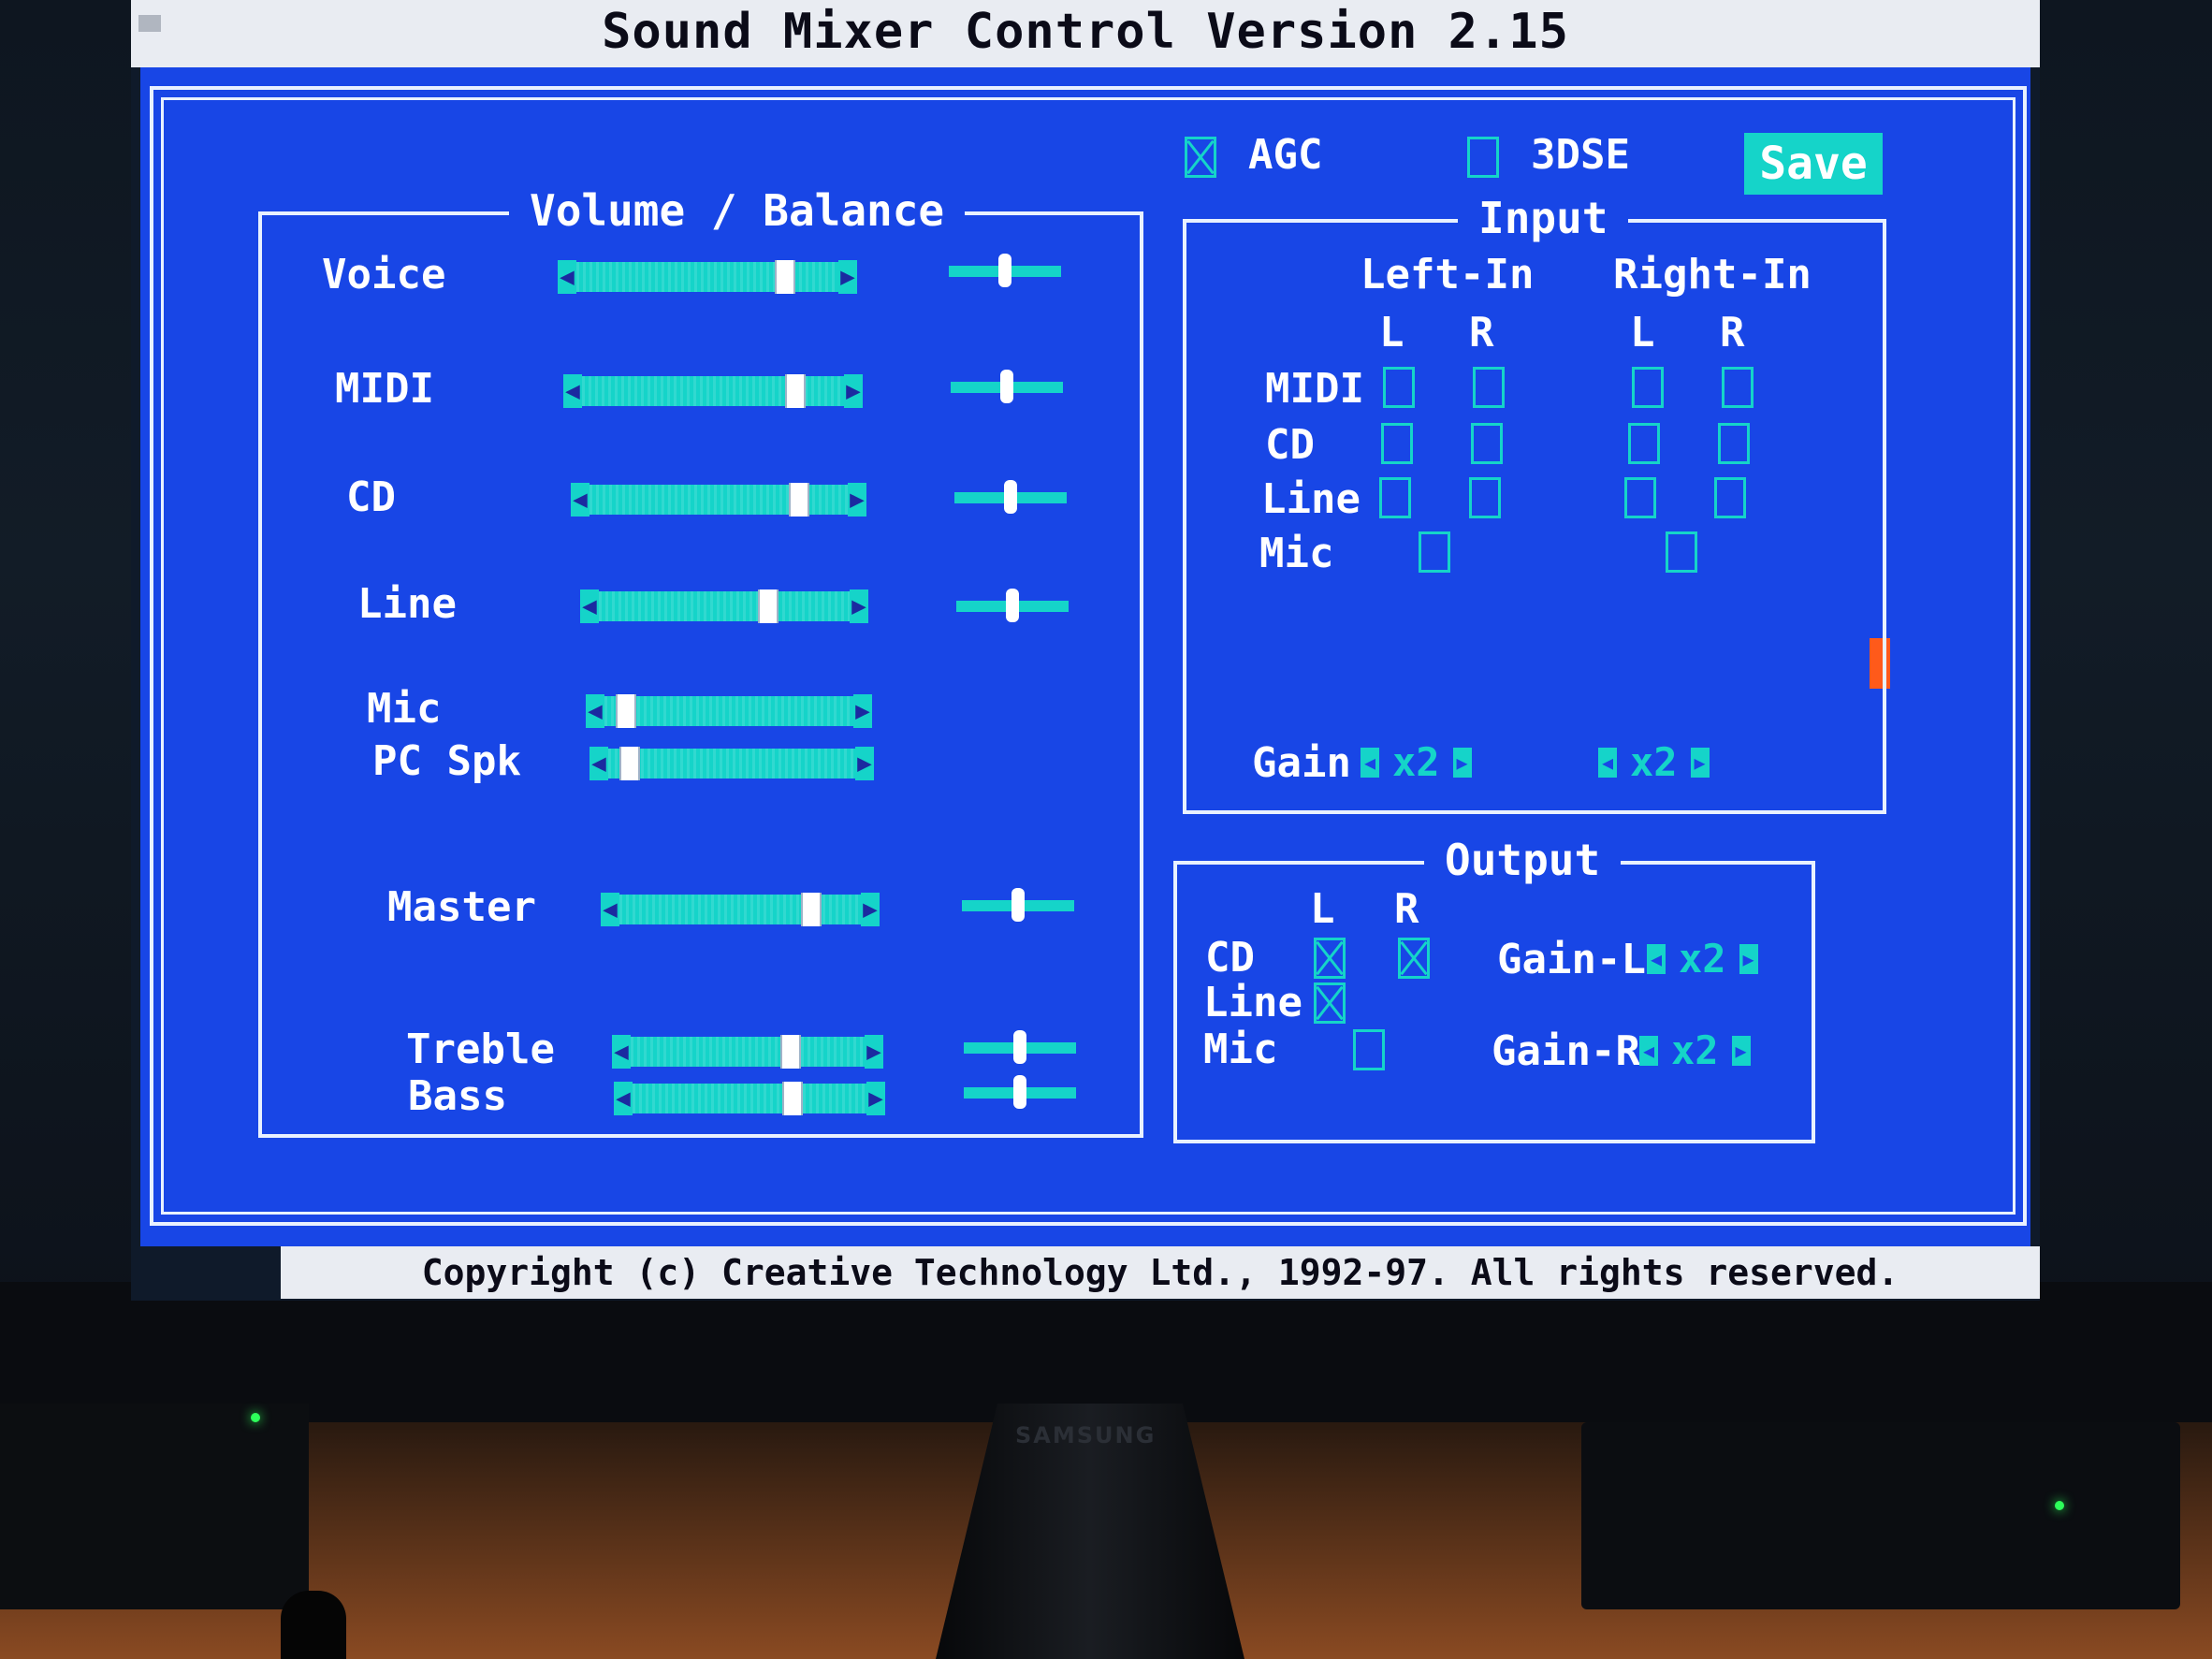 The height and width of the screenshot is (1659, 2212). I want to click on output-line-l-checkbox, so click(1330, 1003).